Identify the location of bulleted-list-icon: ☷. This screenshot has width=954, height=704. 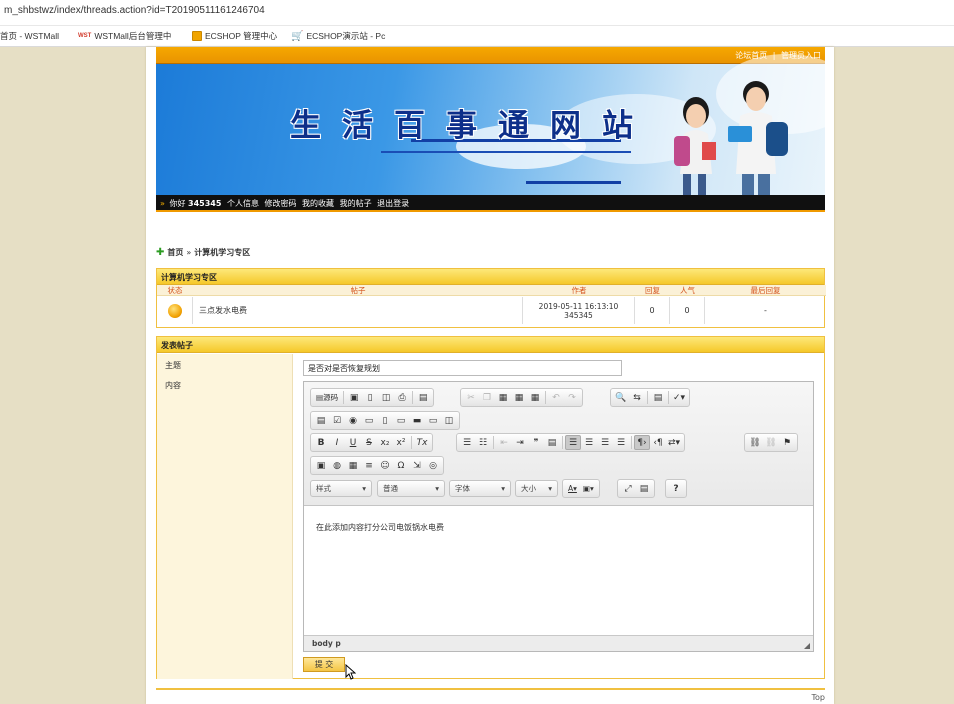
(483, 442).